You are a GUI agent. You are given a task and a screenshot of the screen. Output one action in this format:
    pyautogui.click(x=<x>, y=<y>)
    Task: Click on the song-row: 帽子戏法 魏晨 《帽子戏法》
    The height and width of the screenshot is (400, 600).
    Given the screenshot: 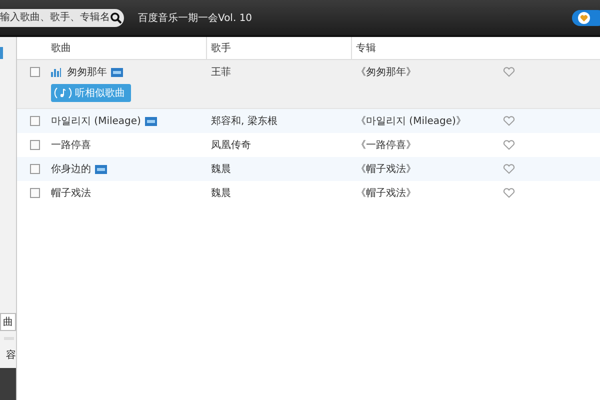 What is the action you would take?
    pyautogui.click(x=308, y=193)
    